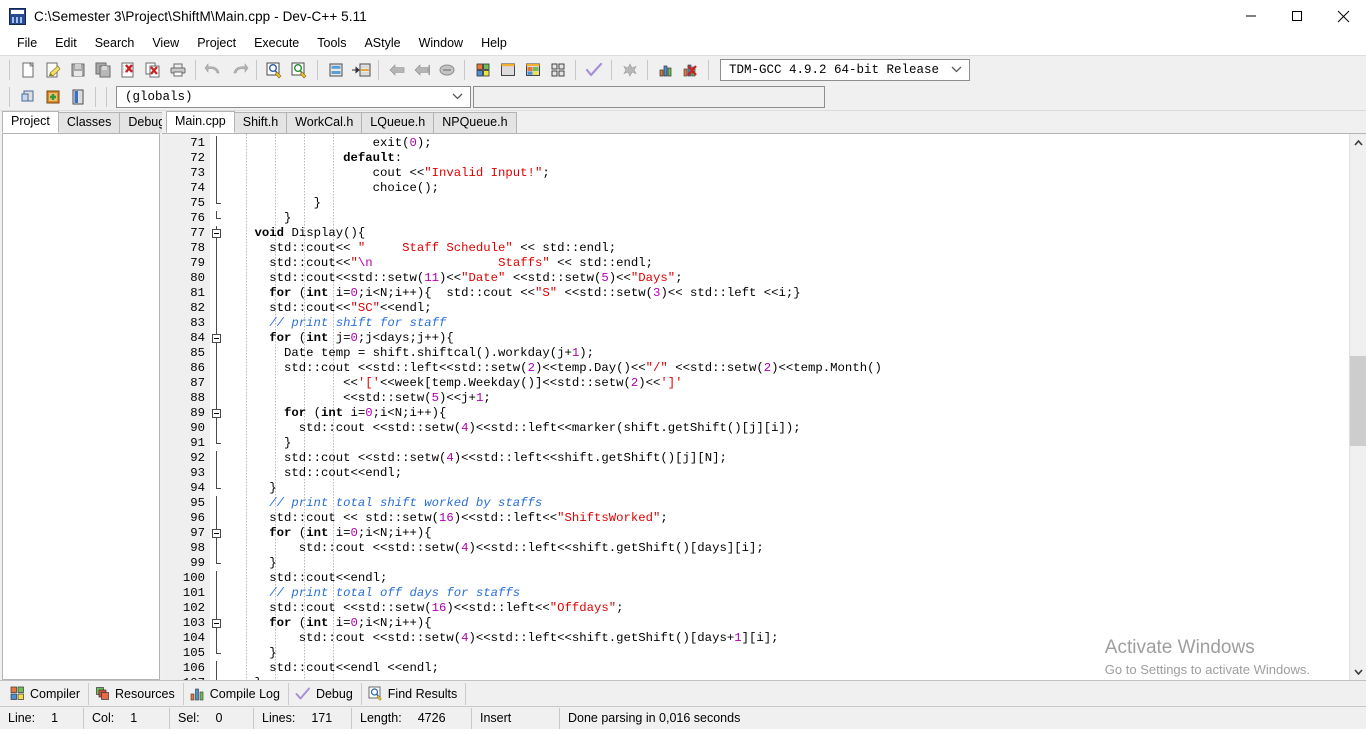 The width and height of the screenshot is (1366, 729). Describe the element at coordinates (475, 122) in the screenshot. I see `editor-tab-npqueue-h: NPQueue.h` at that location.